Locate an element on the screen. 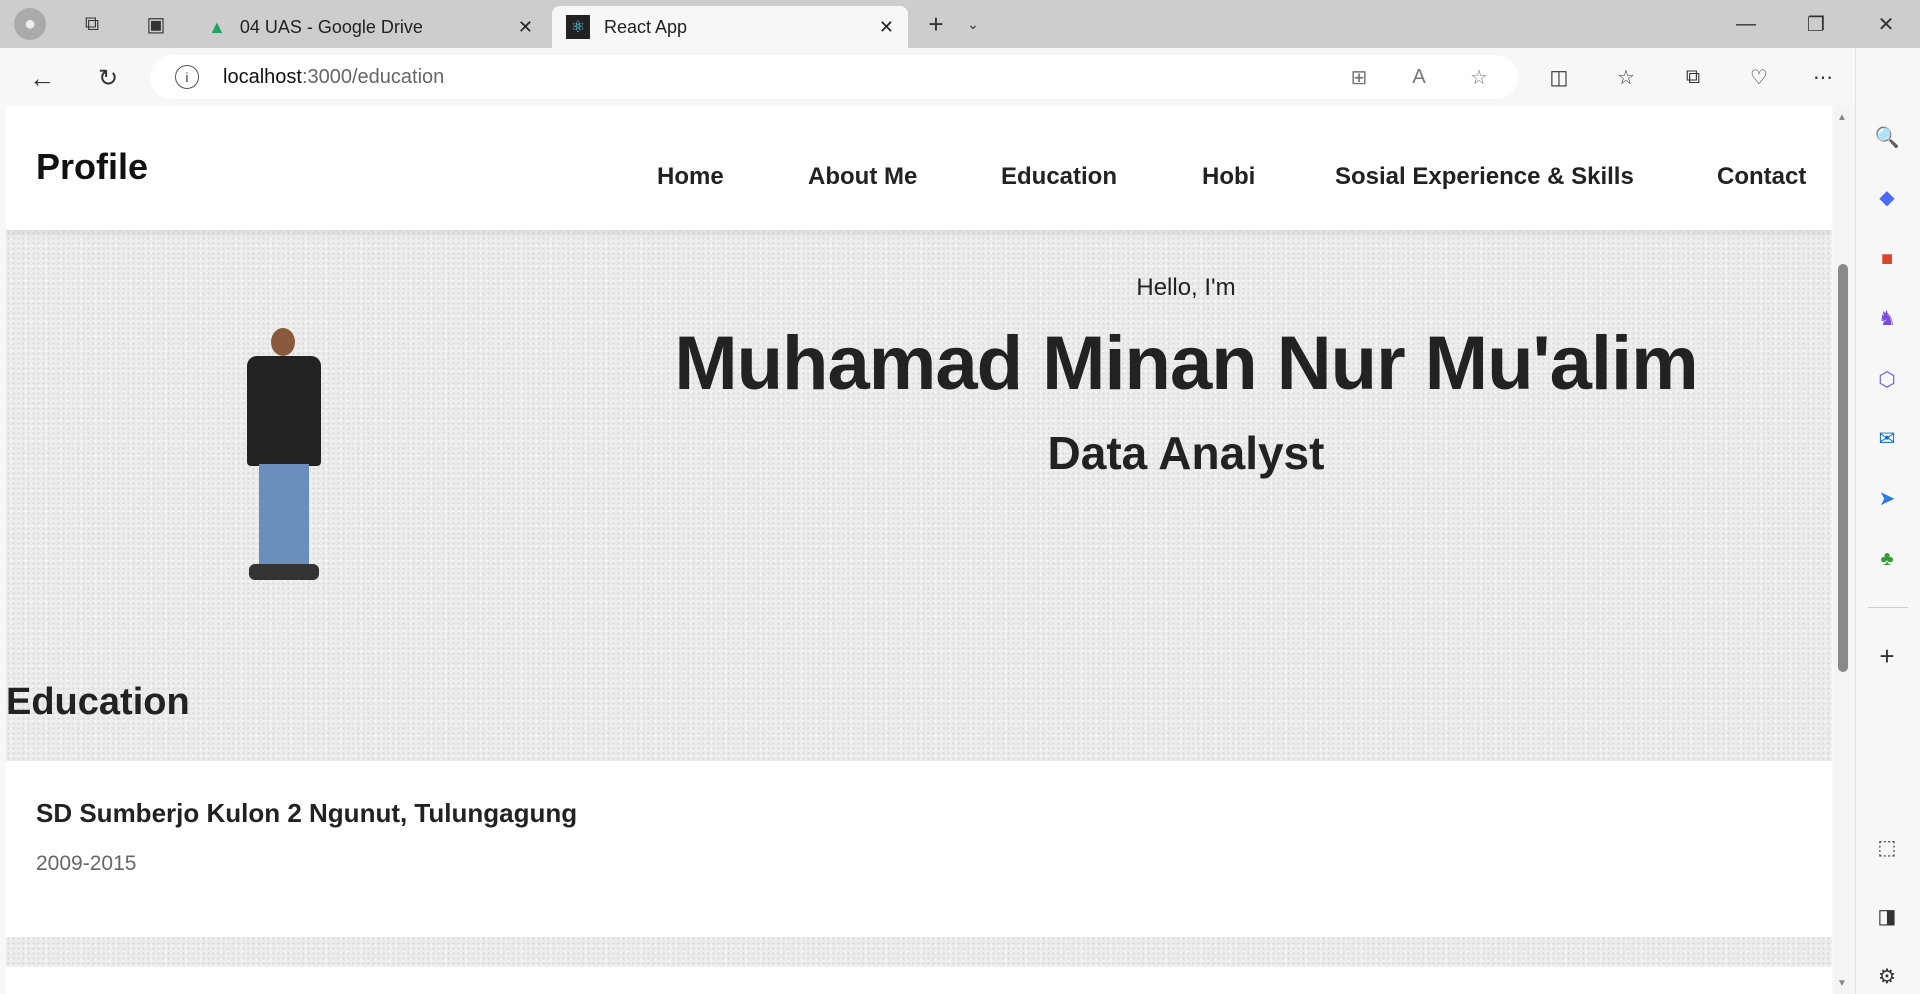 Image resolution: width=1920 pixels, height=994 pixels. nav-about-me: About Me is located at coordinates (862, 177).